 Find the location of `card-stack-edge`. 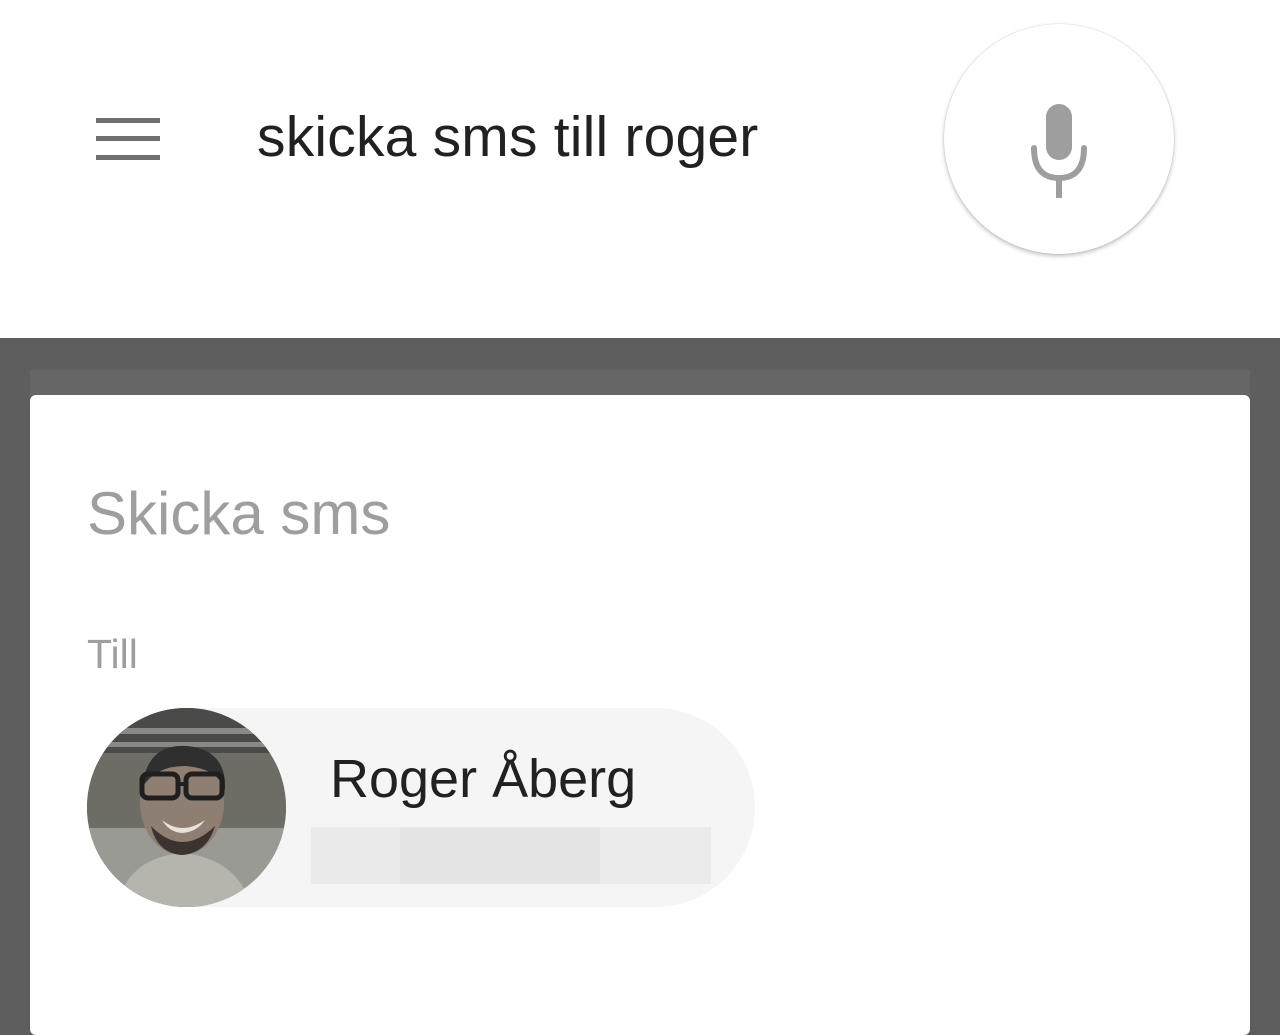

card-stack-edge is located at coordinates (640, 383).